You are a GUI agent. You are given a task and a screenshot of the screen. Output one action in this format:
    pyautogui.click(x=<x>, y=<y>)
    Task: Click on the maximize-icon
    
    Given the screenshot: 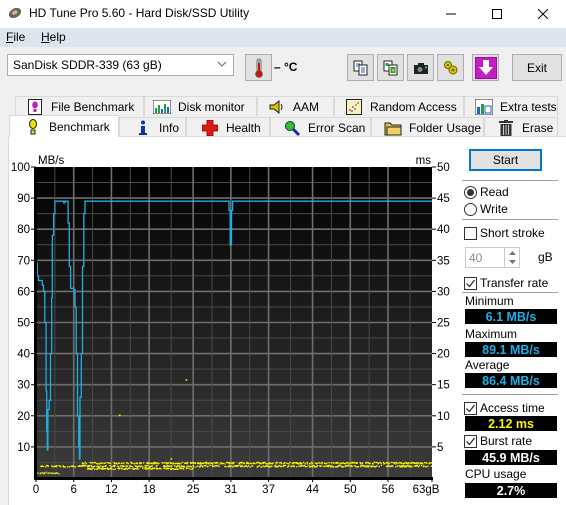 What is the action you would take?
    pyautogui.click(x=497, y=14)
    